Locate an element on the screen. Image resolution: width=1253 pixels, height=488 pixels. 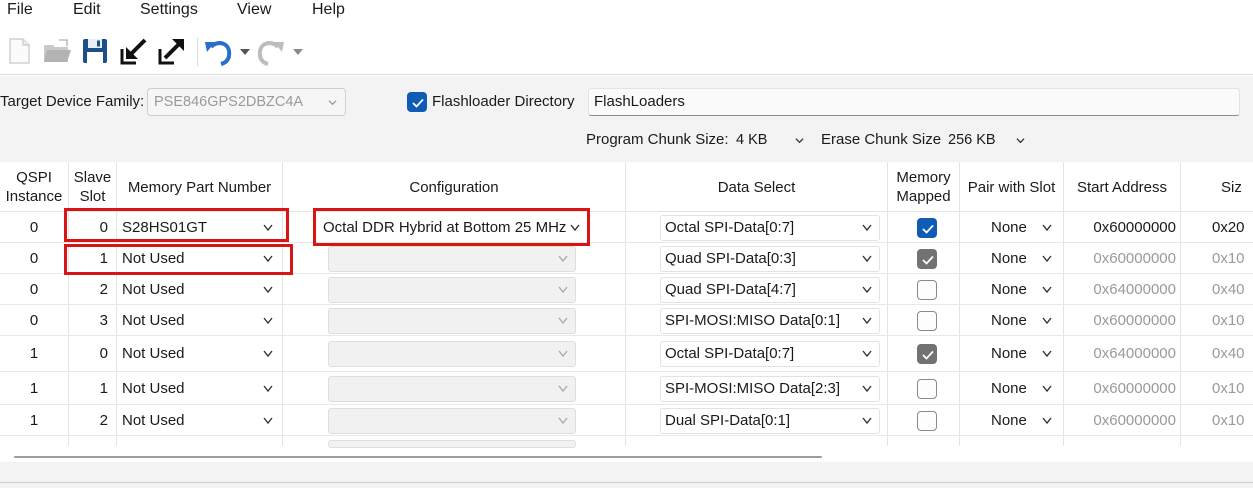
erase-chunk-size-select: 256 KB is located at coordinates (987, 140).